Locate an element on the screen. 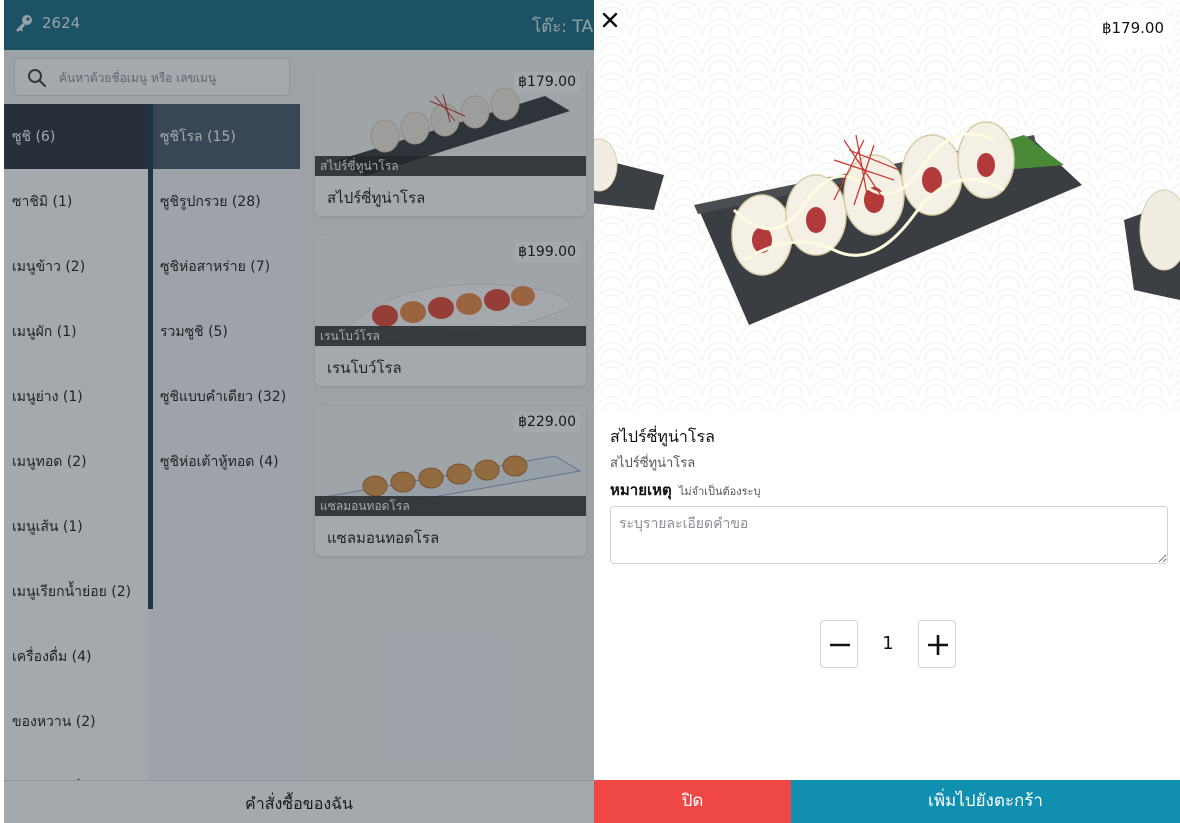 The height and width of the screenshot is (823, 1180). quantity-value: 1 is located at coordinates (888, 643).